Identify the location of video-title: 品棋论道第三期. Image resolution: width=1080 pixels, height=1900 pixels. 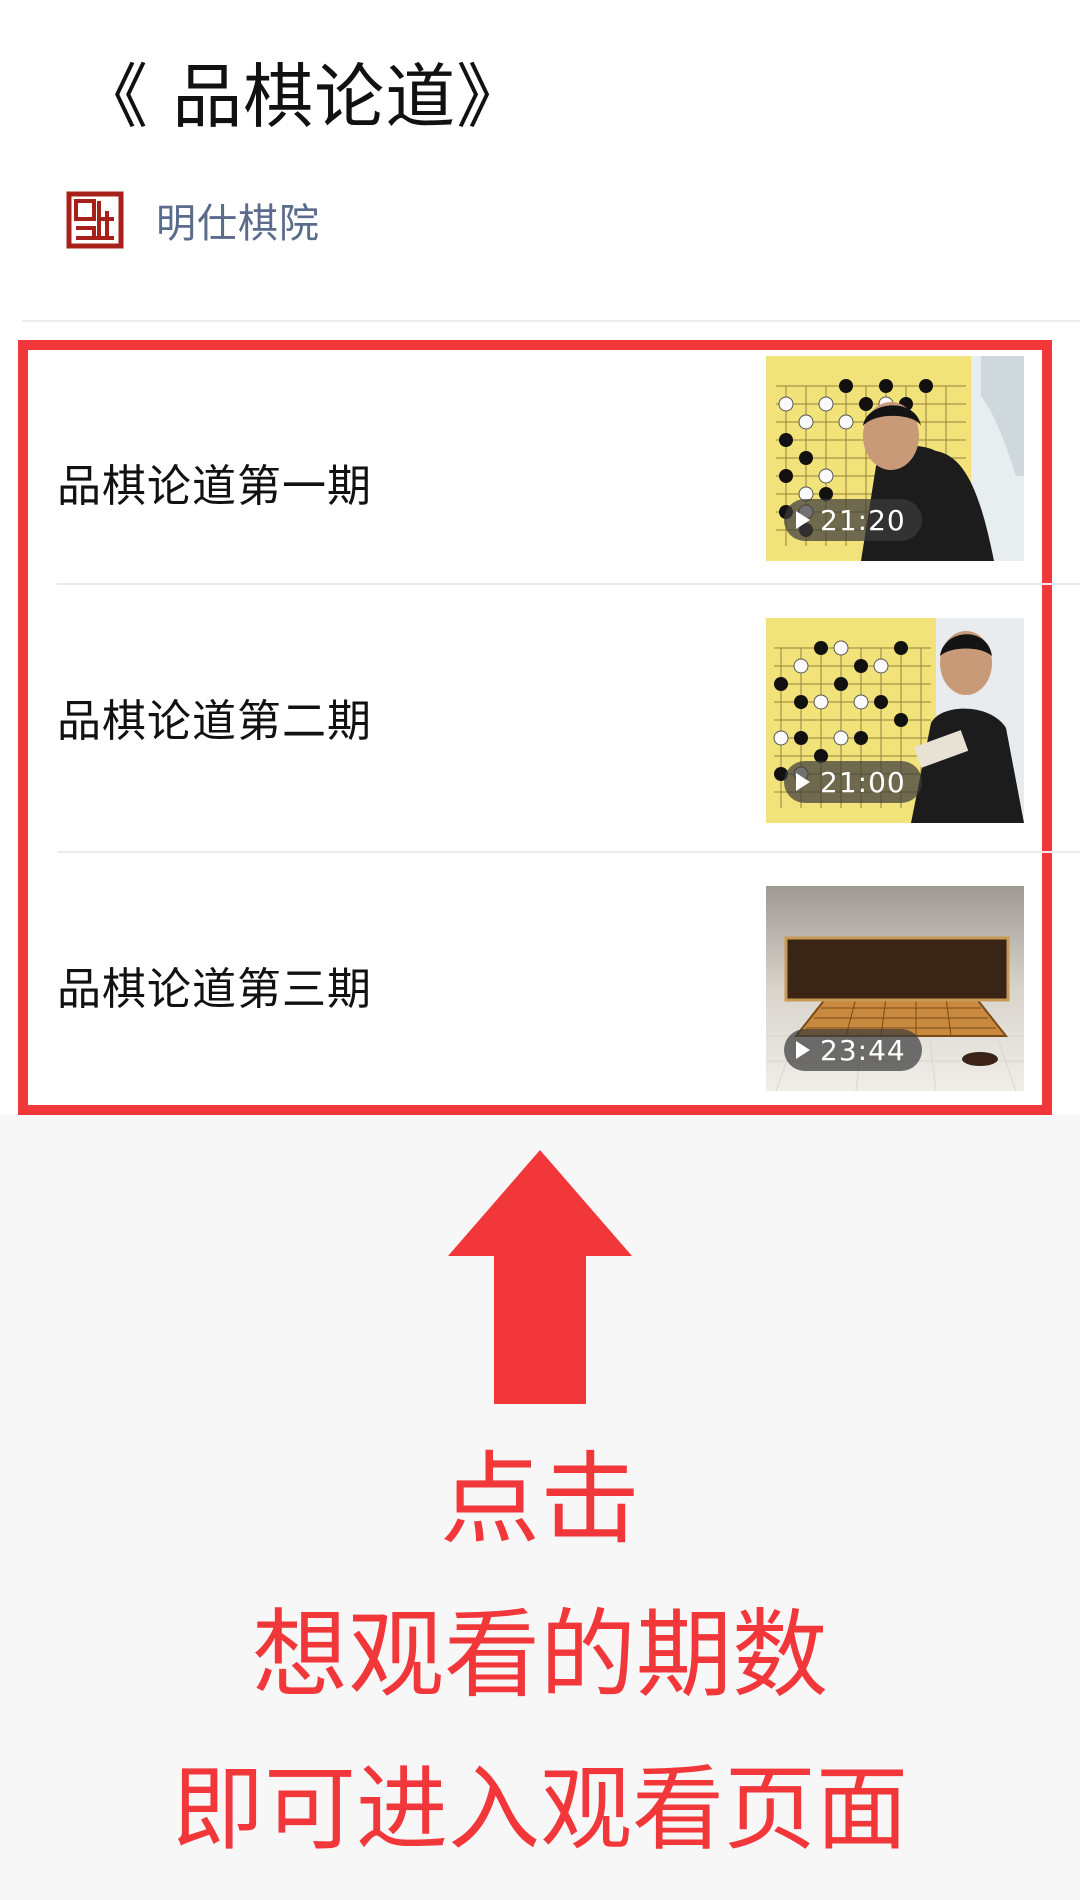
(214, 985).